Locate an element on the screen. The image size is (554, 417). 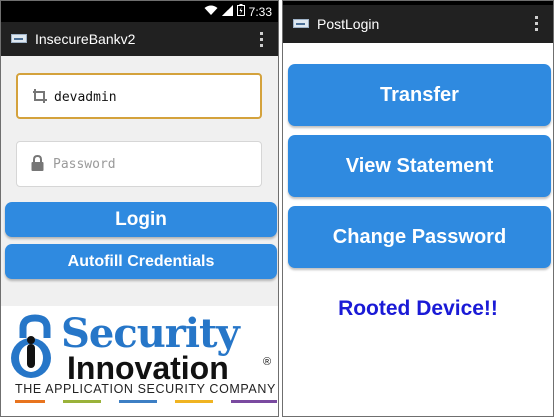
login-button: Login is located at coordinates (141, 219).